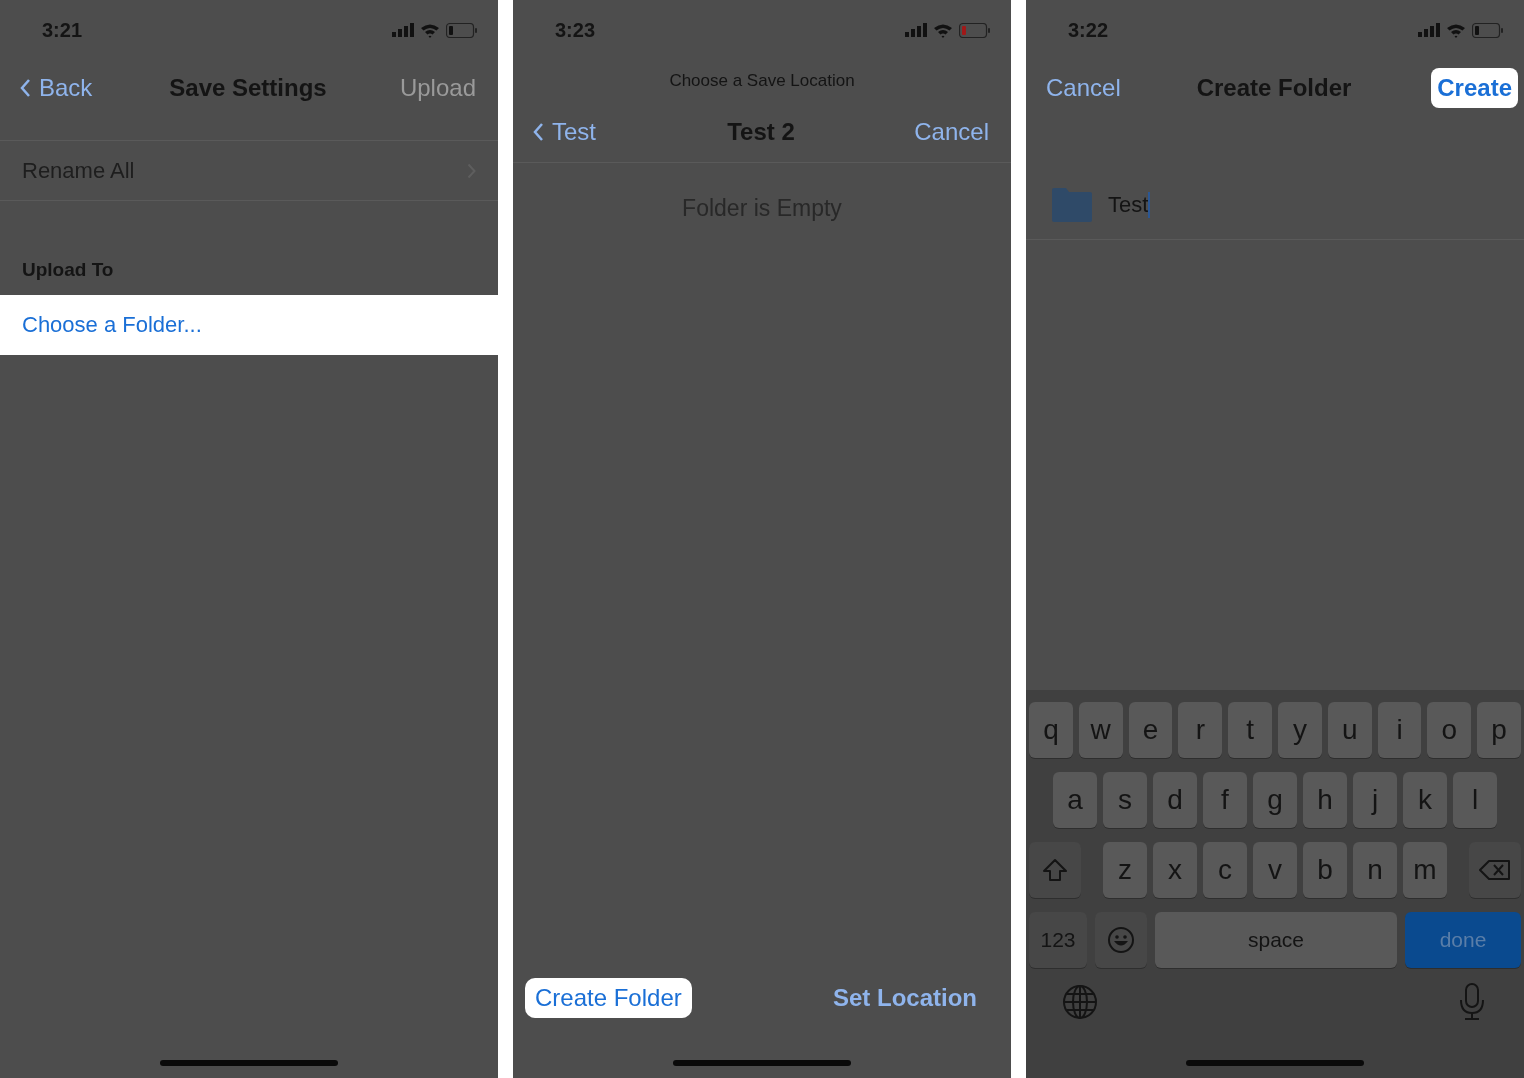  I want to click on shift-key, so click(1055, 870).